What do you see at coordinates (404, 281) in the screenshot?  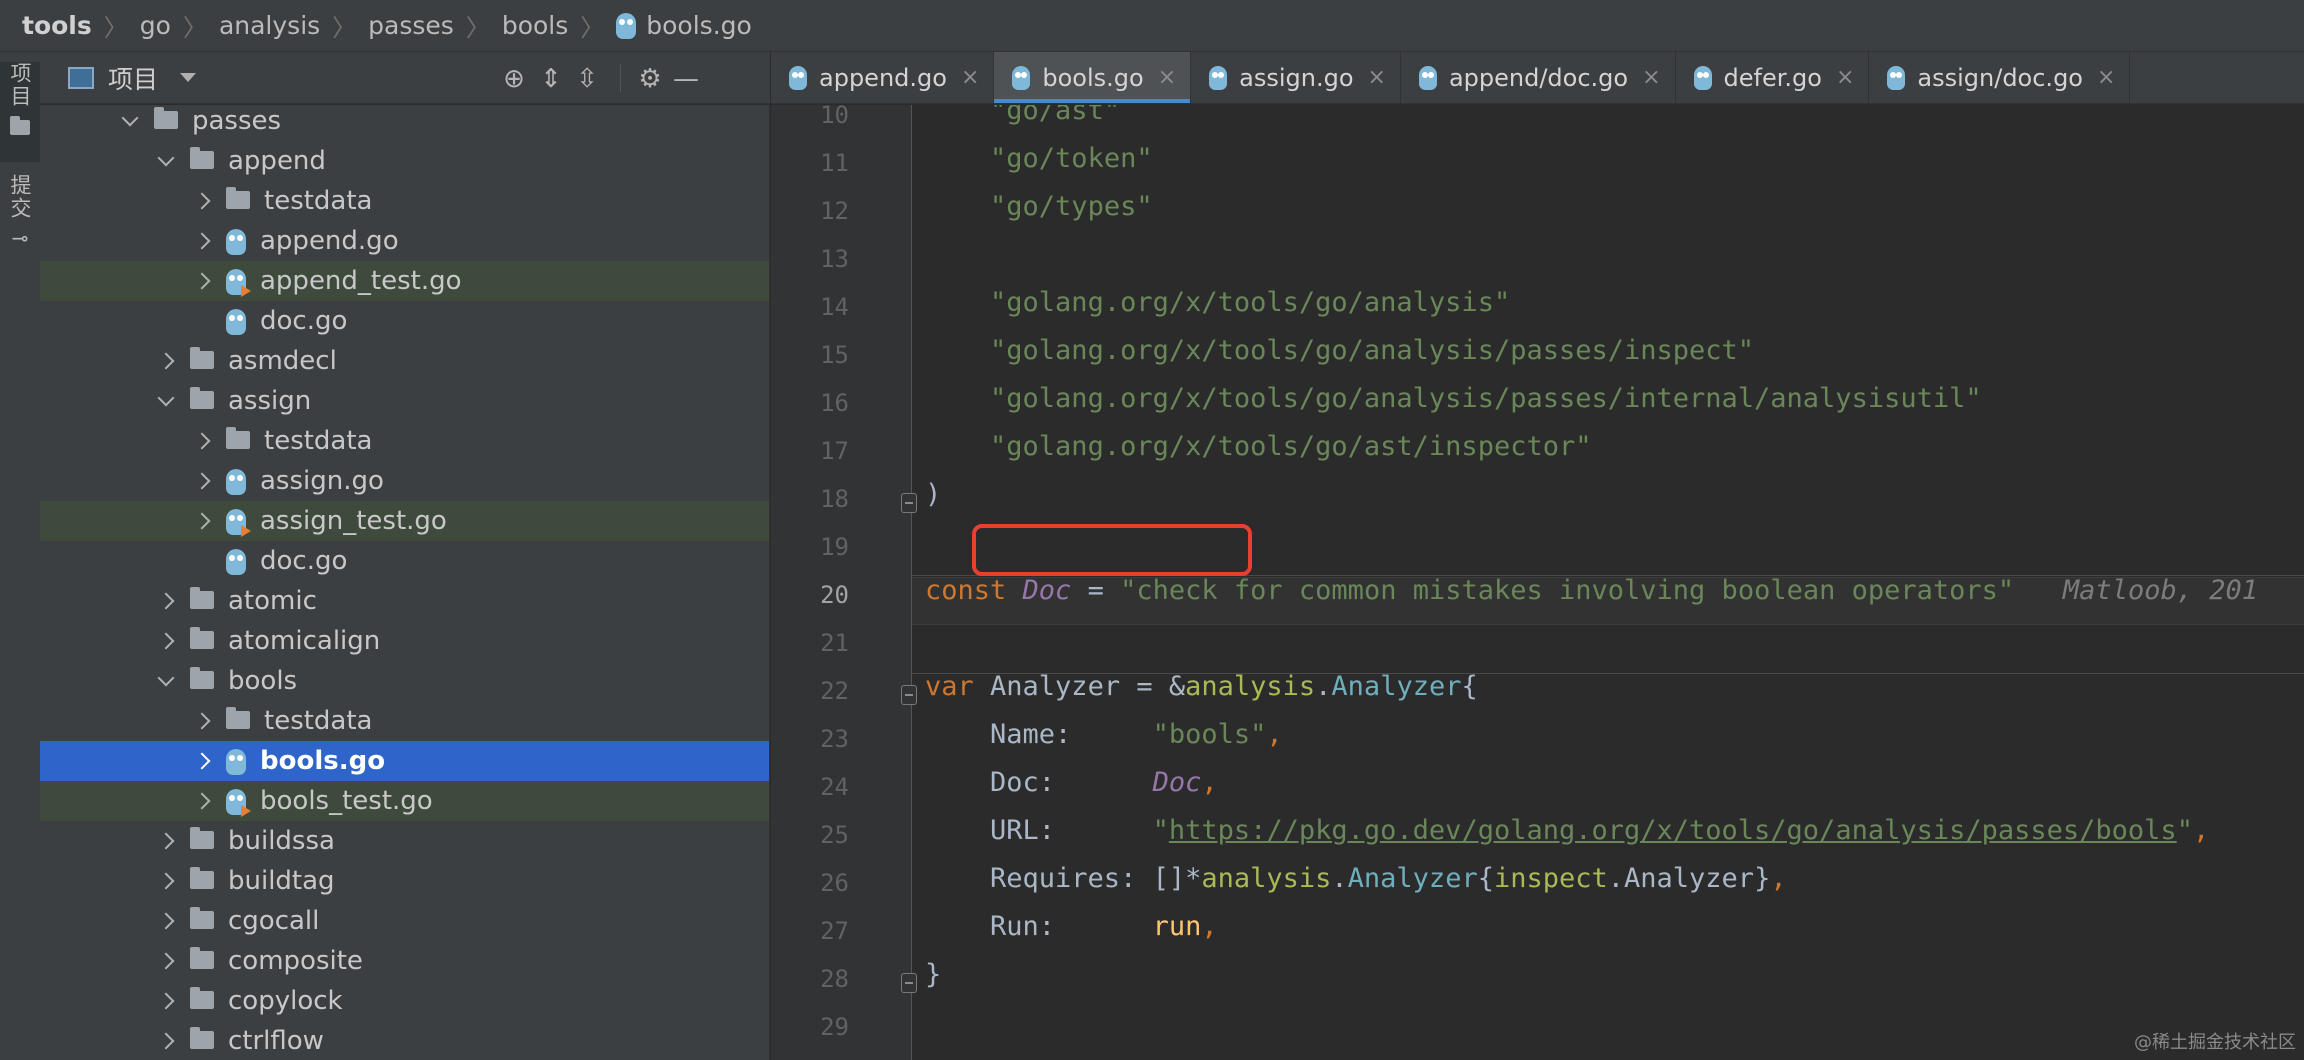 I see `tree-row: append_test.go` at bounding box center [404, 281].